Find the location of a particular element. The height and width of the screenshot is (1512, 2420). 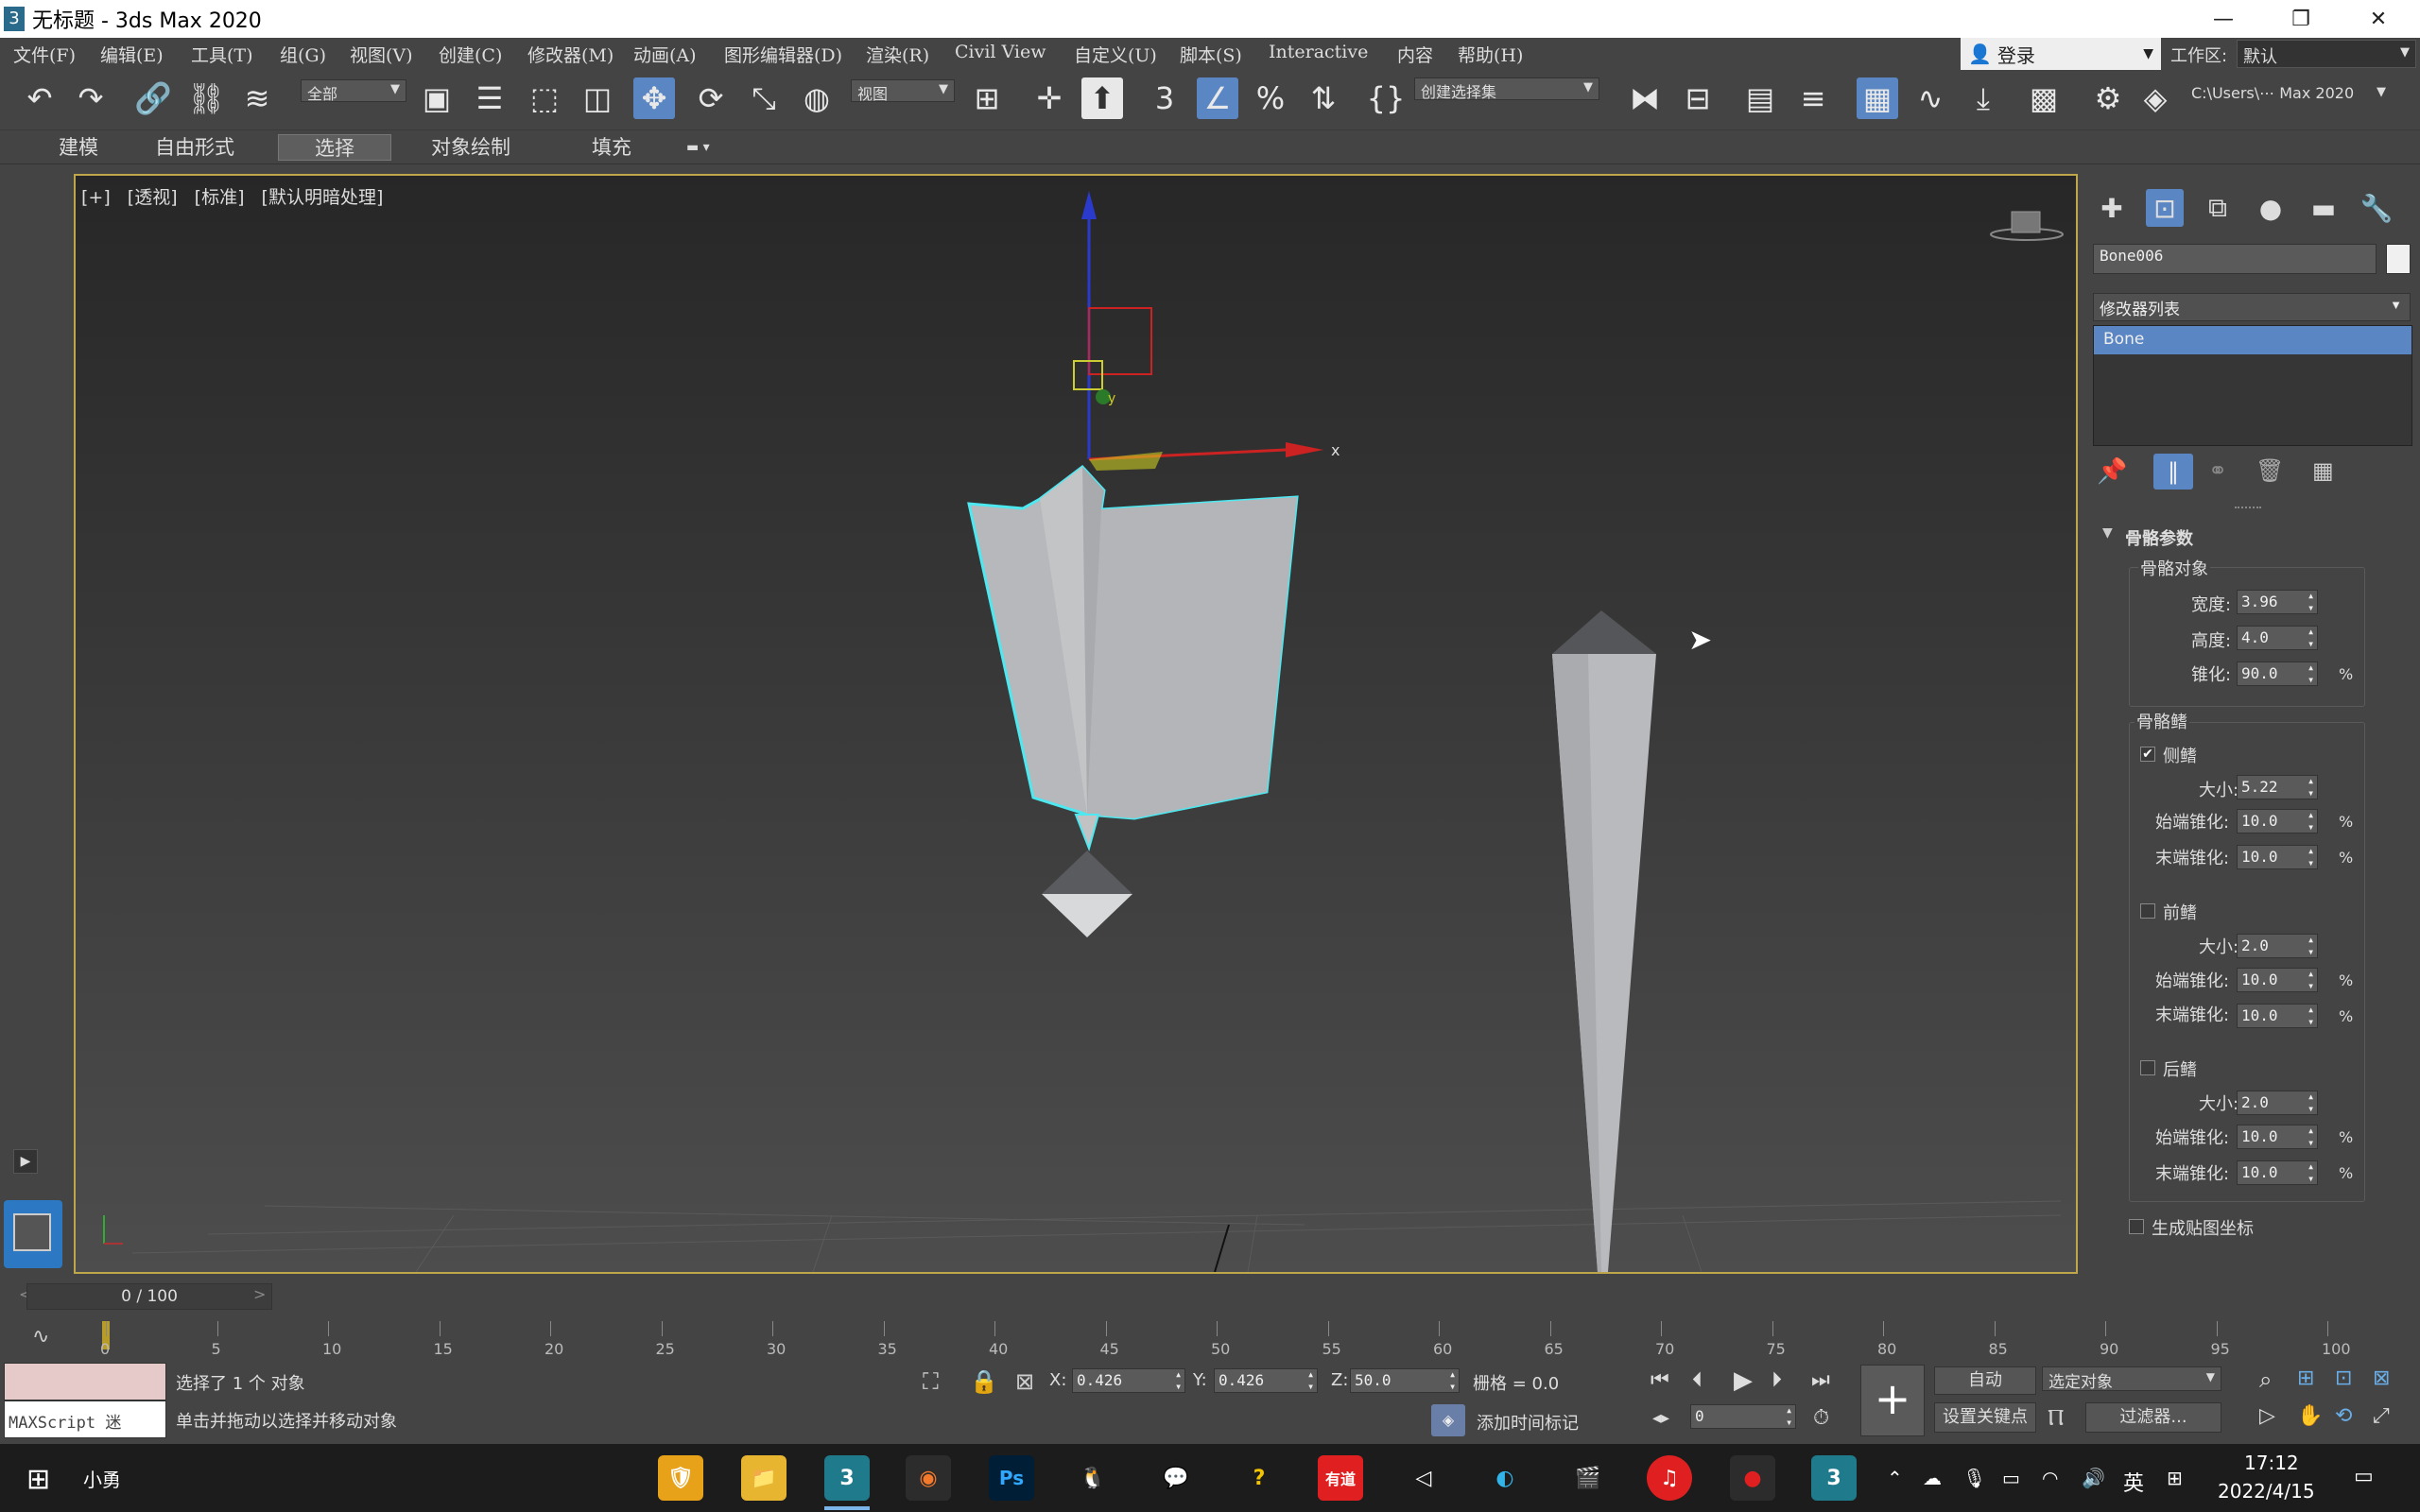

time-configuration-icon: ⏱ is located at coordinates (1821, 1418).